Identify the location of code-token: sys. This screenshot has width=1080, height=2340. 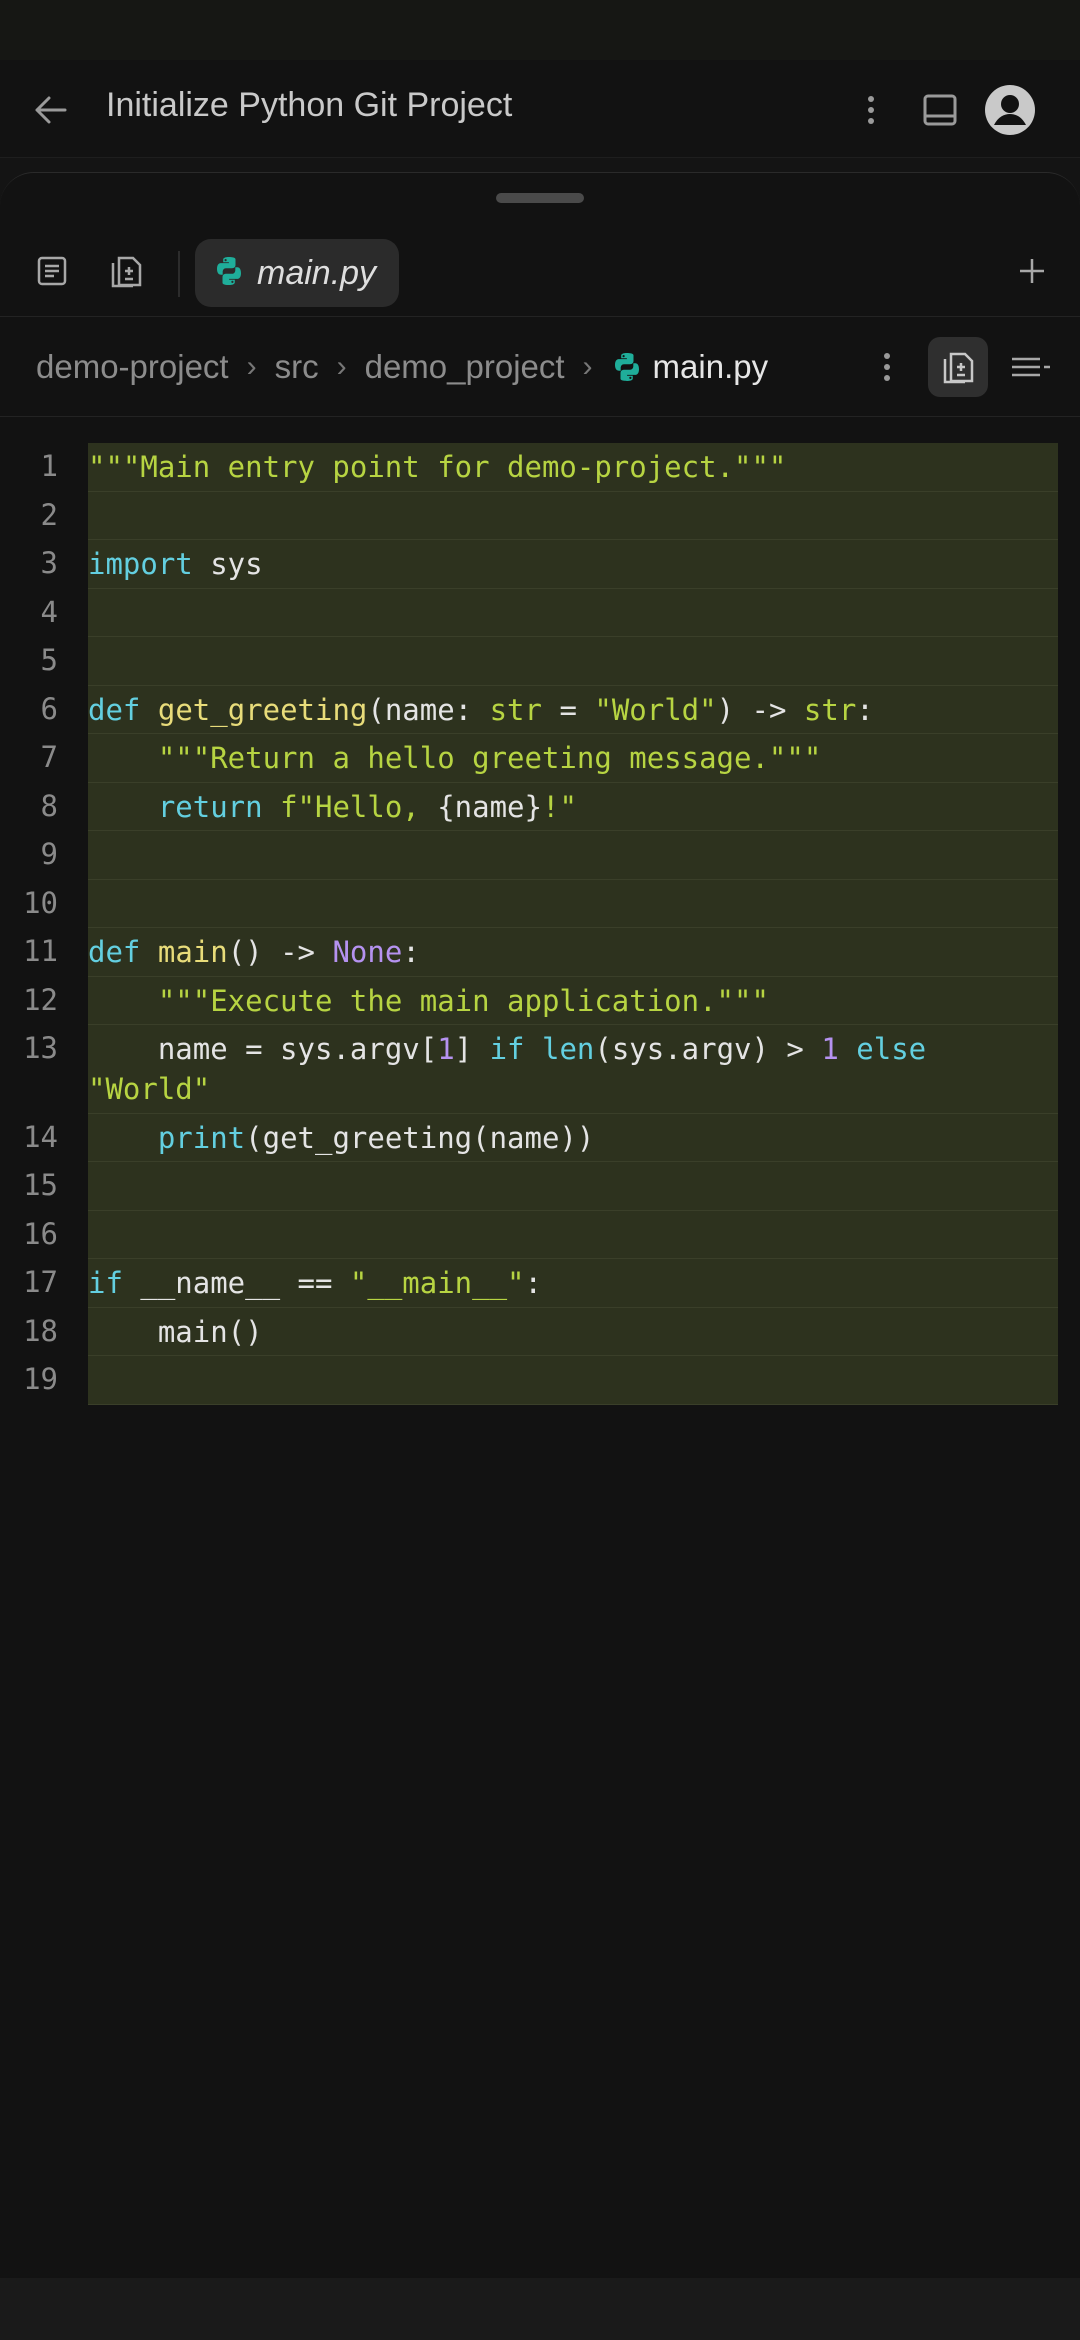
(227, 564).